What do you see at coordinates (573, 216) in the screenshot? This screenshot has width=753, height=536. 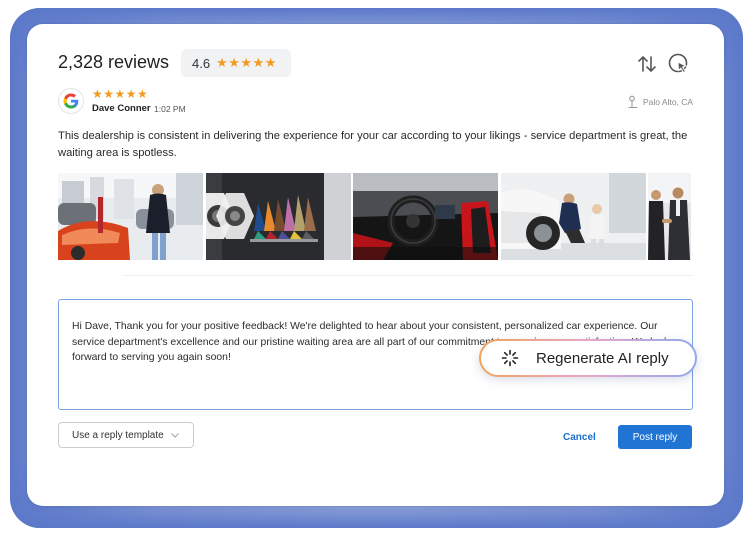 I see `review-photo-customers` at bounding box center [573, 216].